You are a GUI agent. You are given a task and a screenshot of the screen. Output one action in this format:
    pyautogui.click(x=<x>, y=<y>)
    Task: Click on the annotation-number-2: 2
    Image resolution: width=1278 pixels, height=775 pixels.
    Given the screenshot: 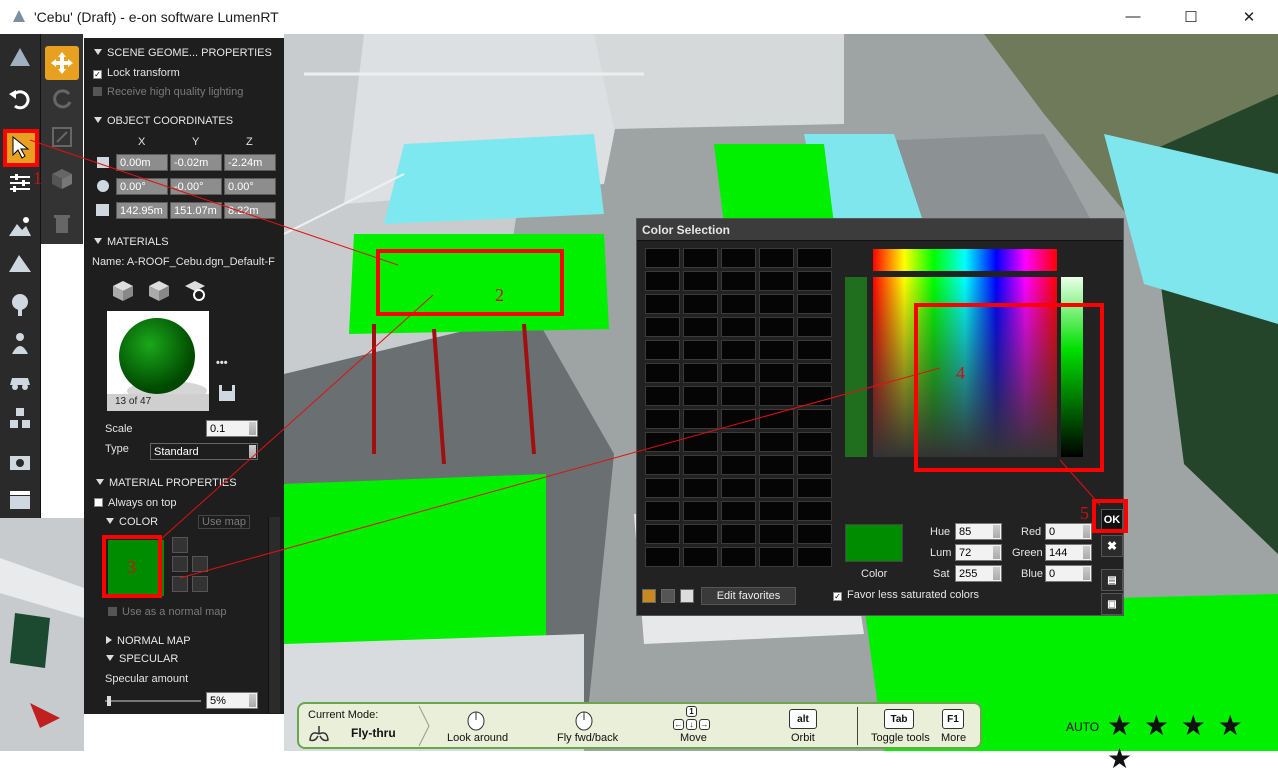 What is the action you would take?
    pyautogui.click(x=499, y=295)
    